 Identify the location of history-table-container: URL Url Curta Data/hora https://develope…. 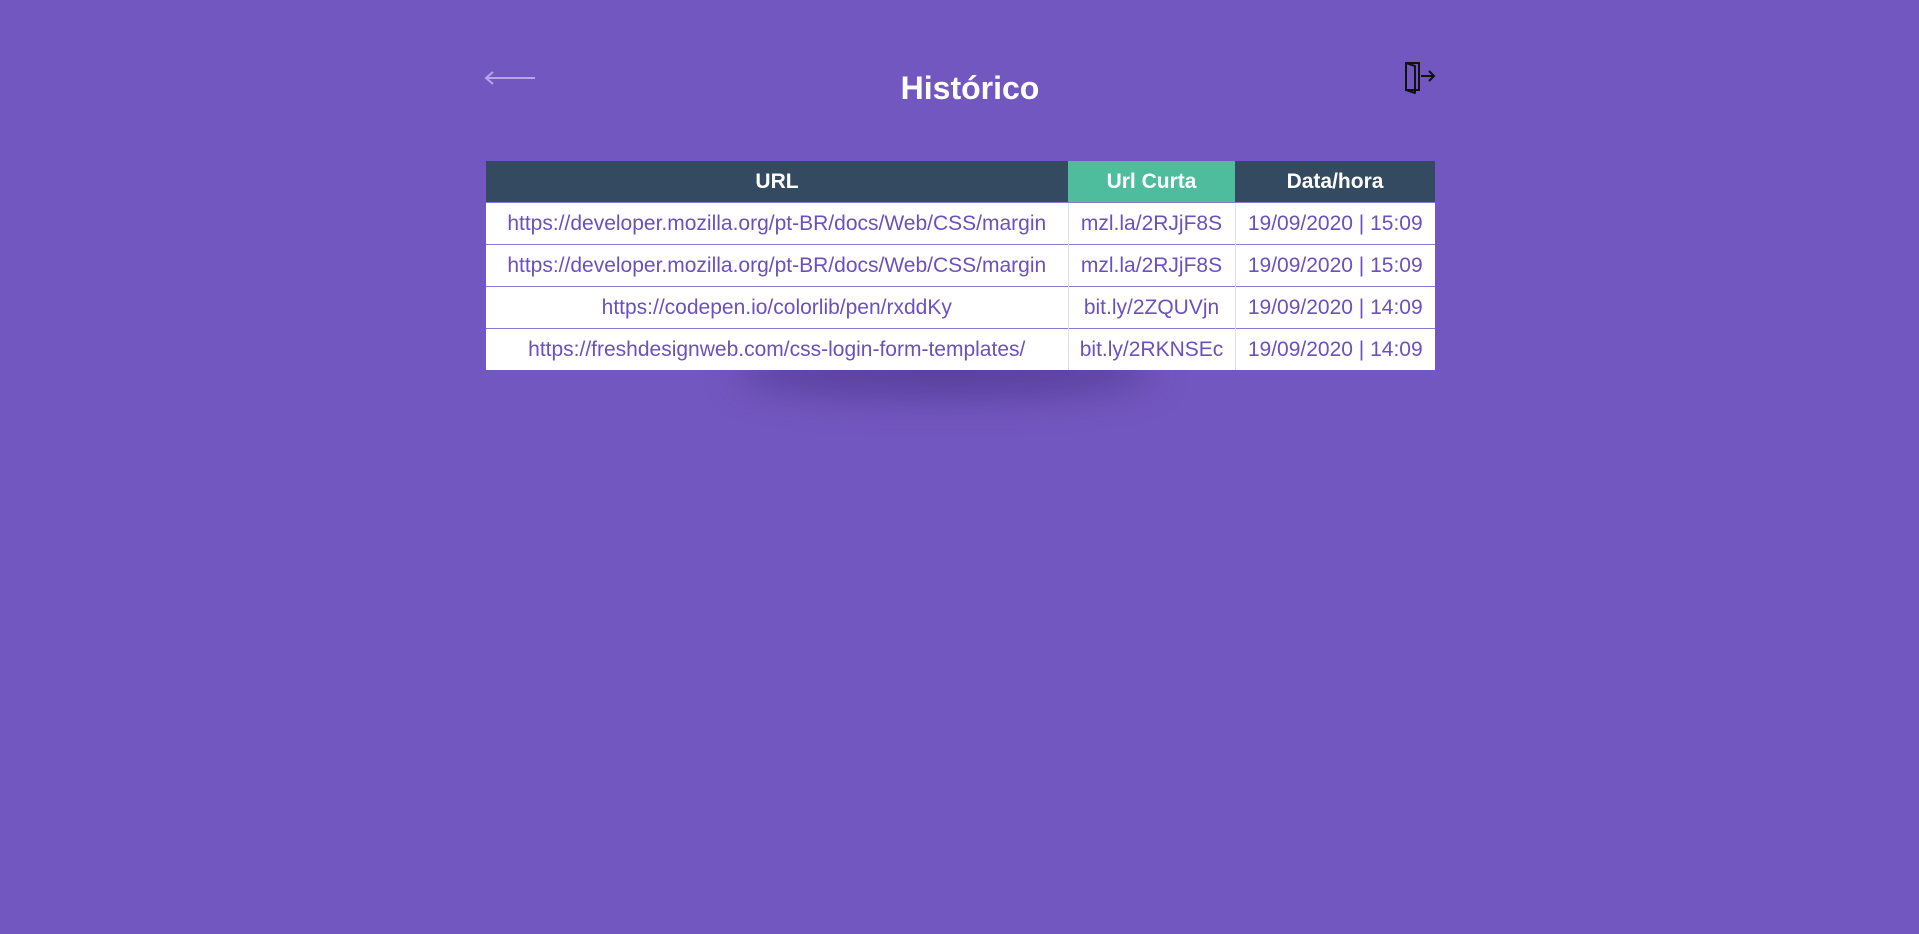
(960, 265).